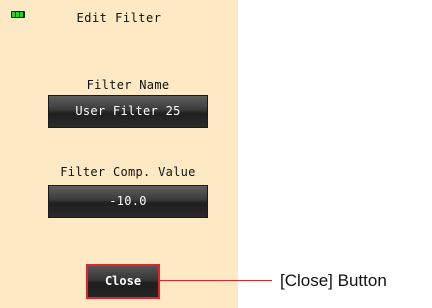 Image resolution: width=432 pixels, height=308 pixels. I want to click on close-button: Close, so click(123, 281).